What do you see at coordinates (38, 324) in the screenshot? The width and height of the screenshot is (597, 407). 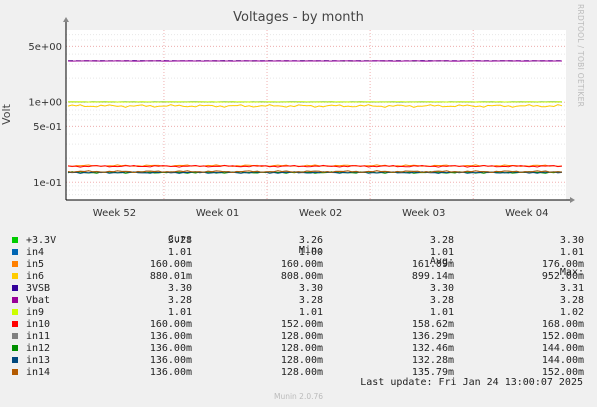 I see `legend-series-name: in10` at bounding box center [38, 324].